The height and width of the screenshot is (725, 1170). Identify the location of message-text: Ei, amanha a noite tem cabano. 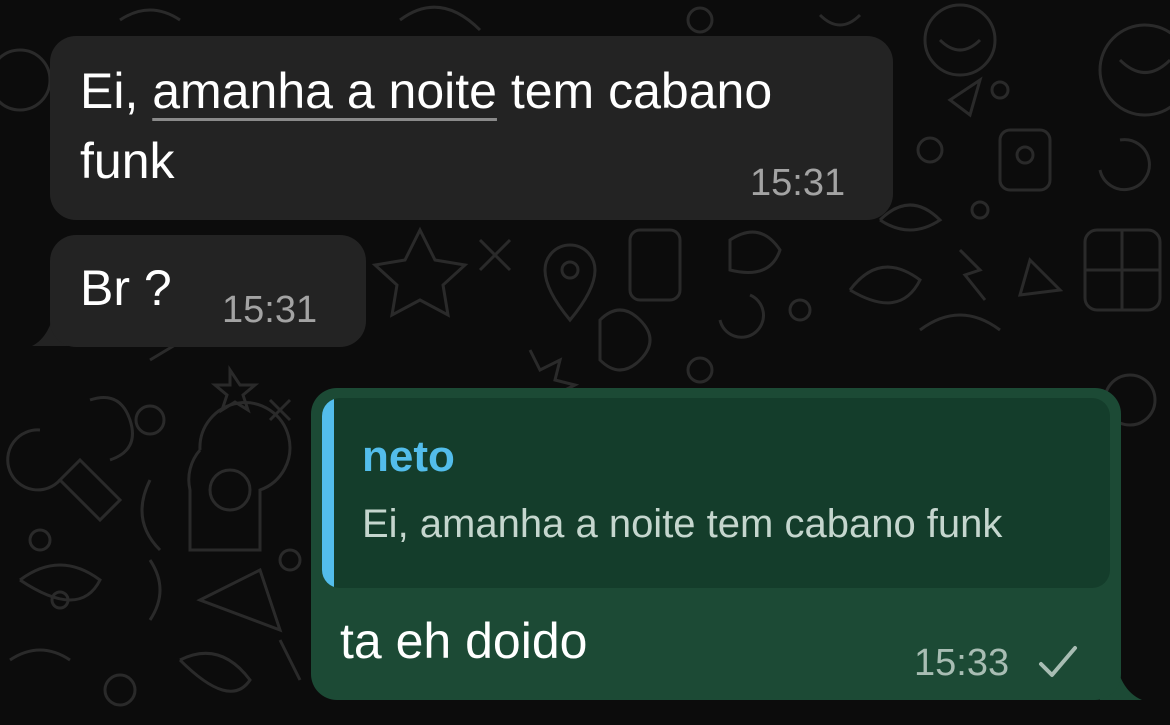
(426, 91).